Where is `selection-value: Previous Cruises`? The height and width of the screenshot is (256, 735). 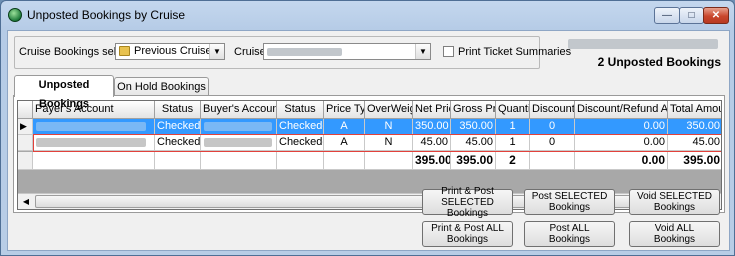
selection-value: Previous Cruises is located at coordinates (176, 51).